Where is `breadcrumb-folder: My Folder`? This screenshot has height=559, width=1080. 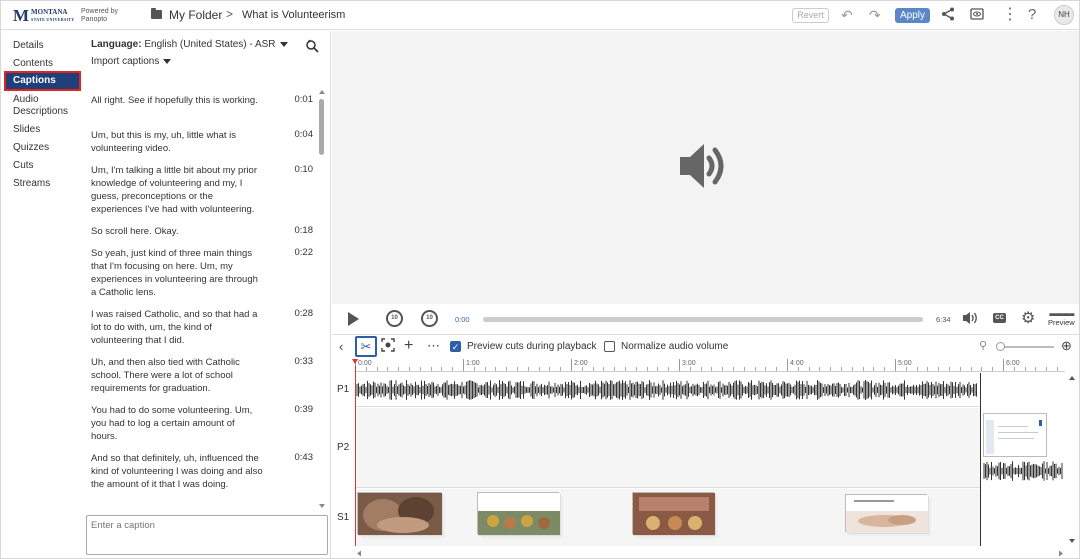 breadcrumb-folder: My Folder is located at coordinates (195, 15).